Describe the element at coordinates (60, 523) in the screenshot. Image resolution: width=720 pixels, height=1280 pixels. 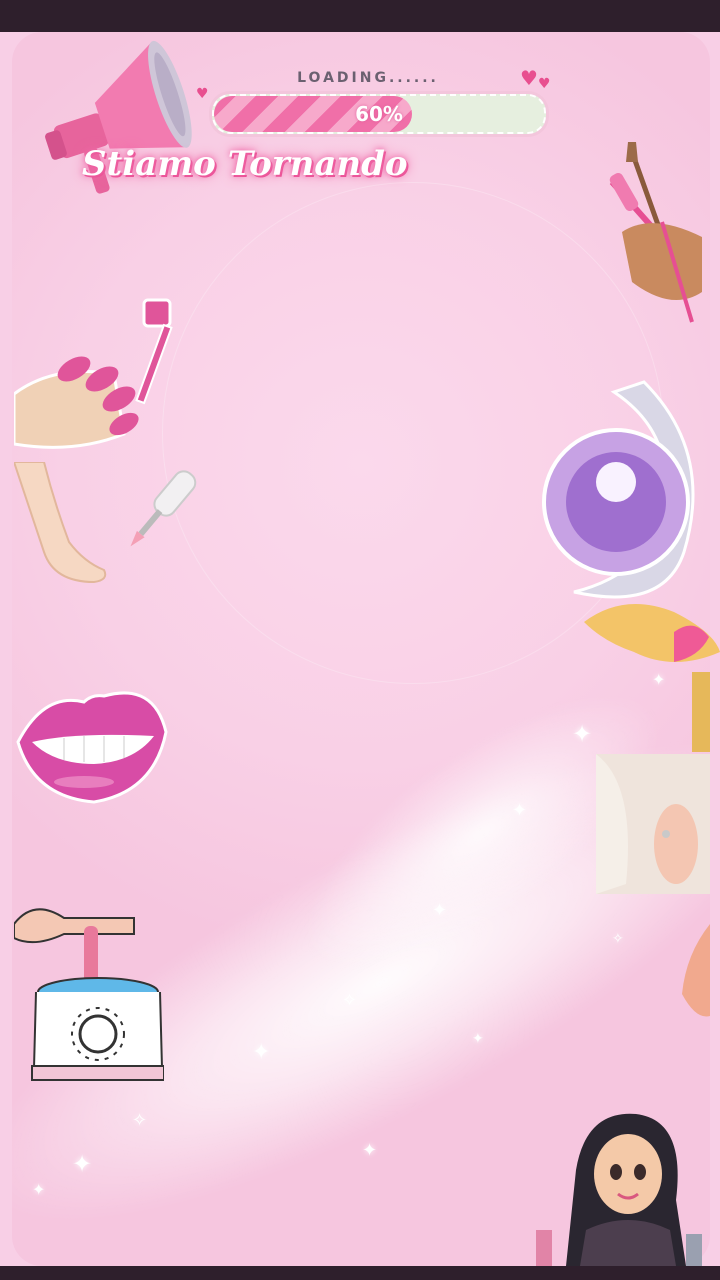
I see `foot-icon` at that location.